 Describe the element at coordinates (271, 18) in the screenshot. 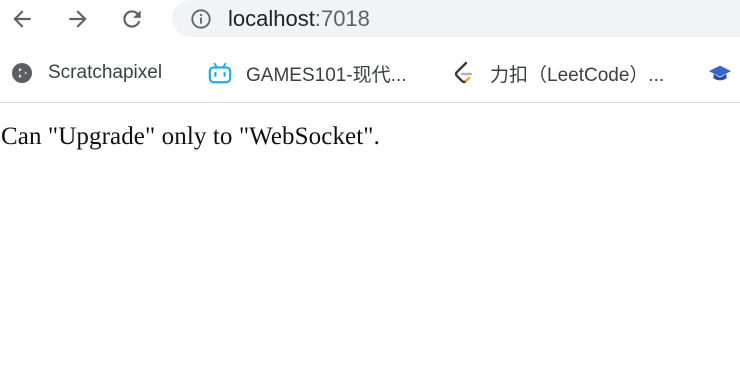

I see `url-host: localhost` at that location.